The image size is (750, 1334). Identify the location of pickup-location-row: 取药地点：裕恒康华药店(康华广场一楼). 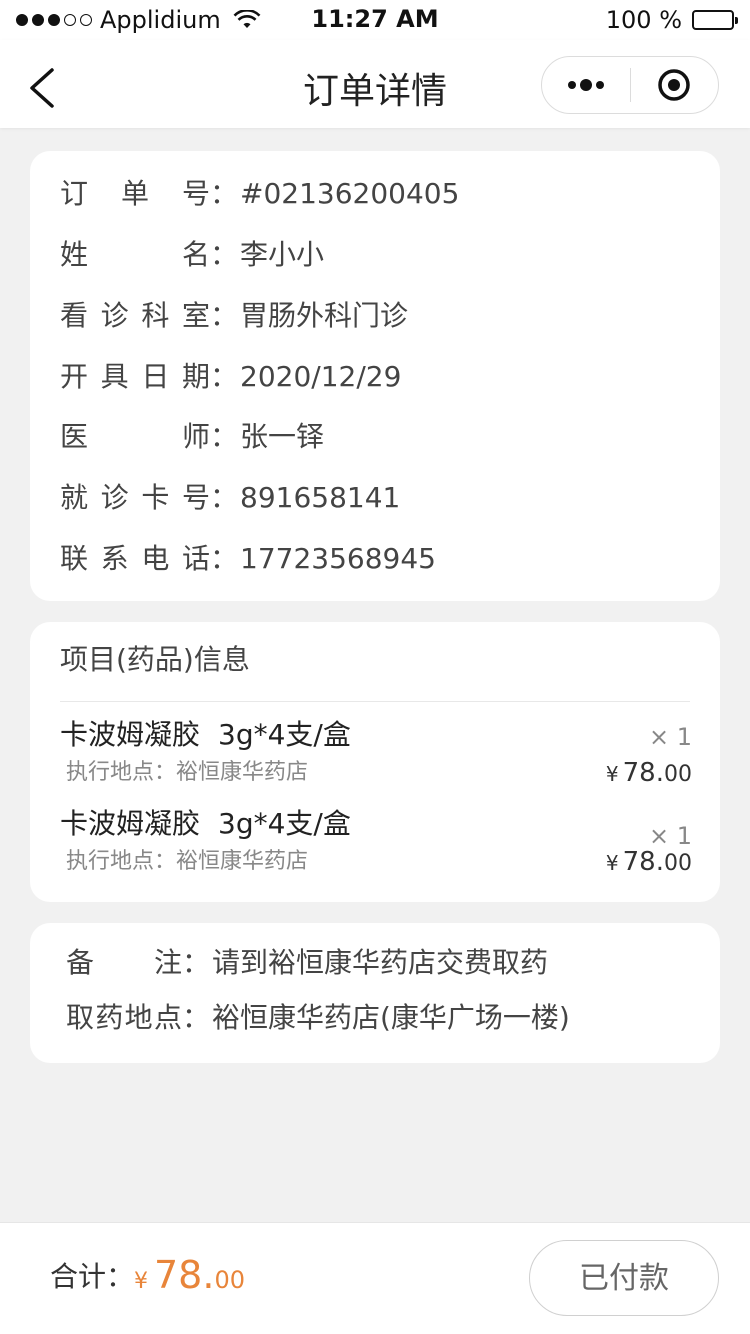
(318, 1018).